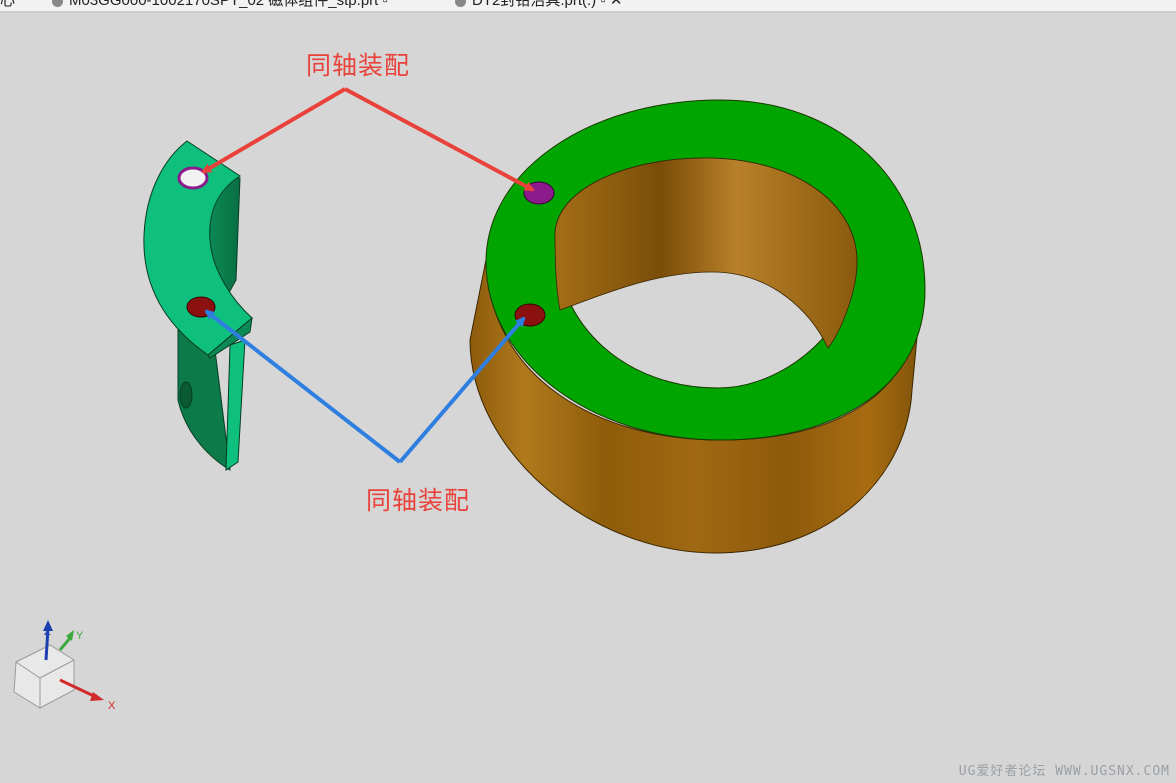 This screenshot has width=1176, height=783. What do you see at coordinates (198, 305) in the screenshot?
I see `bracket-part` at bounding box center [198, 305].